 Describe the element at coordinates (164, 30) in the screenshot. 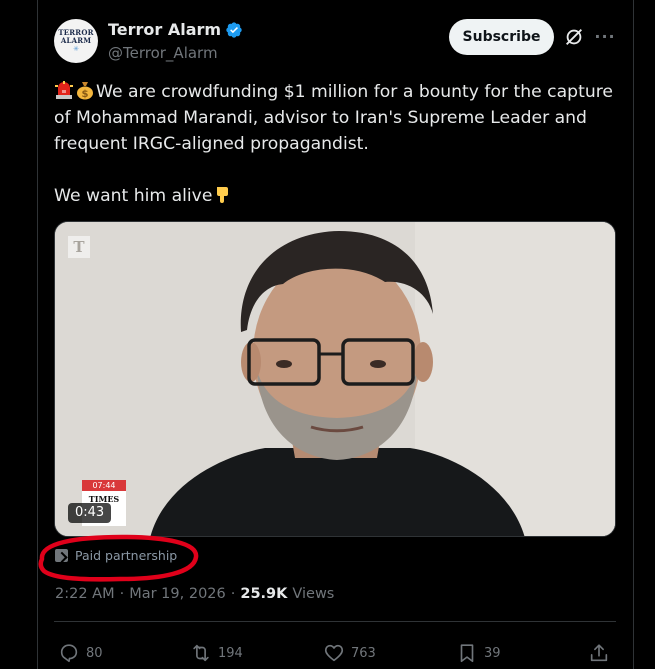

I see `author-display-name: Terror Alarm` at that location.